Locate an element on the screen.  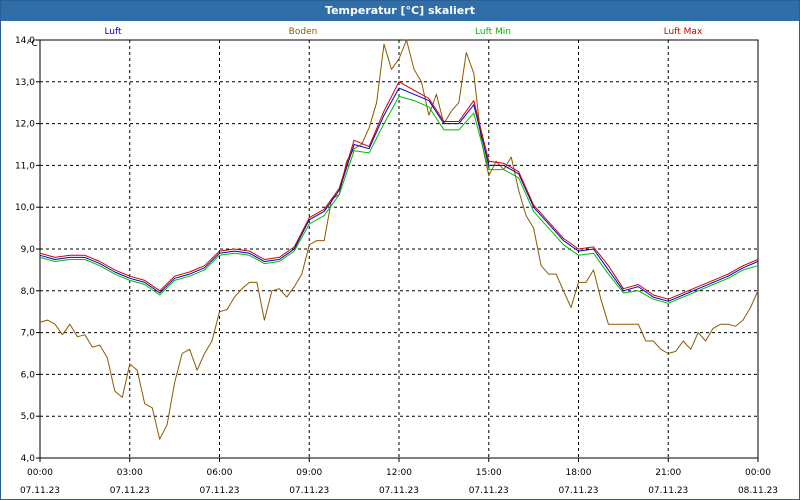
legend-entry-luft-max: Luft Max is located at coordinates (683, 32).